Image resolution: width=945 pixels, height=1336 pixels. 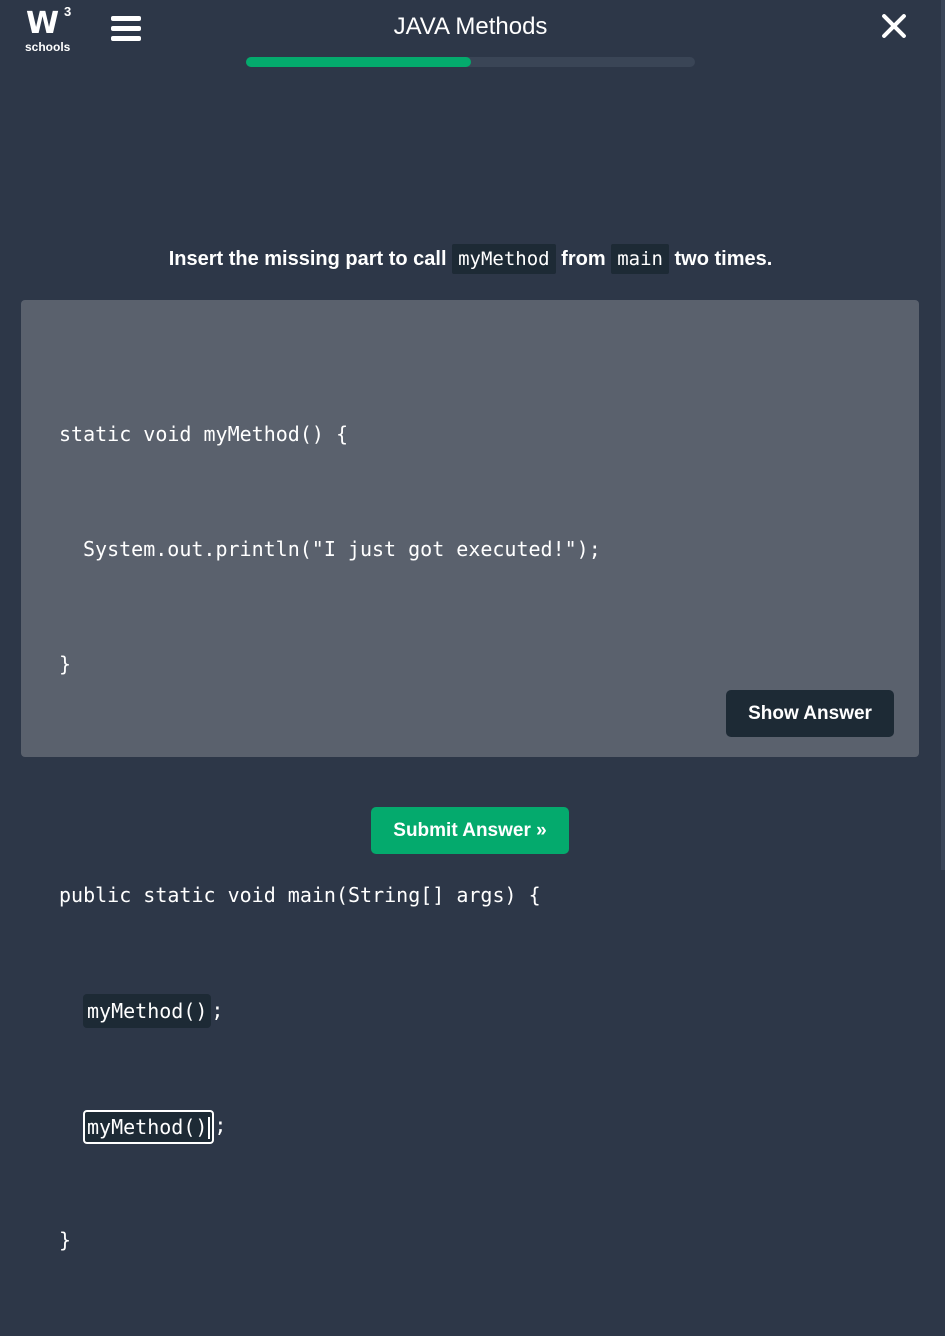 I want to click on instruction-text-before: Insert the missing part to call, so click(x=307, y=259).